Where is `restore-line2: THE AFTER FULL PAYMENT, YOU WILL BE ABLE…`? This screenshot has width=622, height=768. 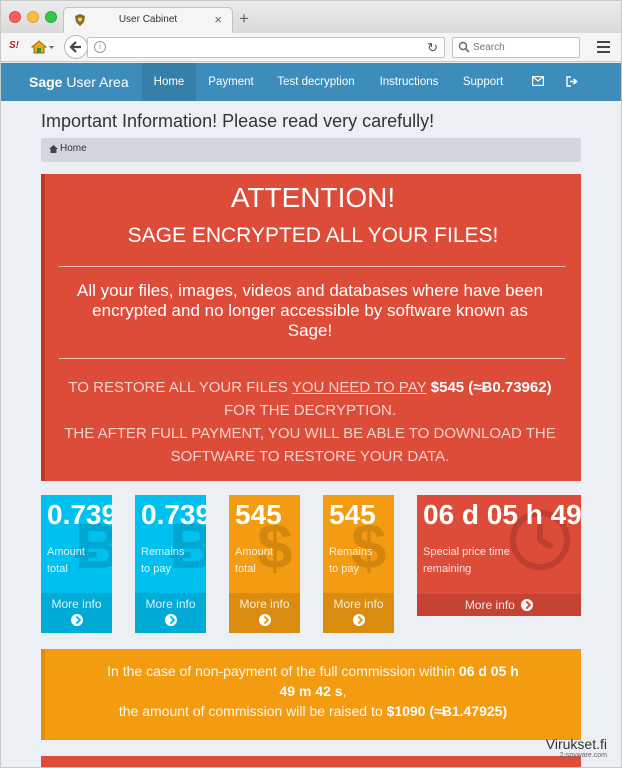 restore-line2: THE AFTER FULL PAYMENT, YOU WILL BE ABLE… is located at coordinates (310, 445).